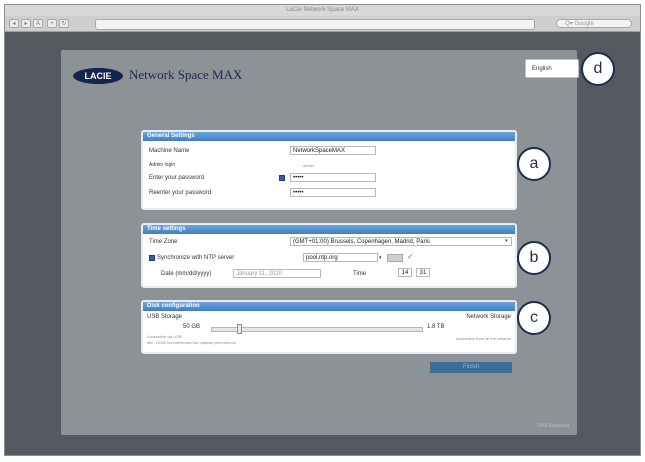 Image resolution: width=645 pixels, height=462 pixels. What do you see at coordinates (594, 23) in the screenshot?
I see `search-input: Q▾ Google` at bounding box center [594, 23].